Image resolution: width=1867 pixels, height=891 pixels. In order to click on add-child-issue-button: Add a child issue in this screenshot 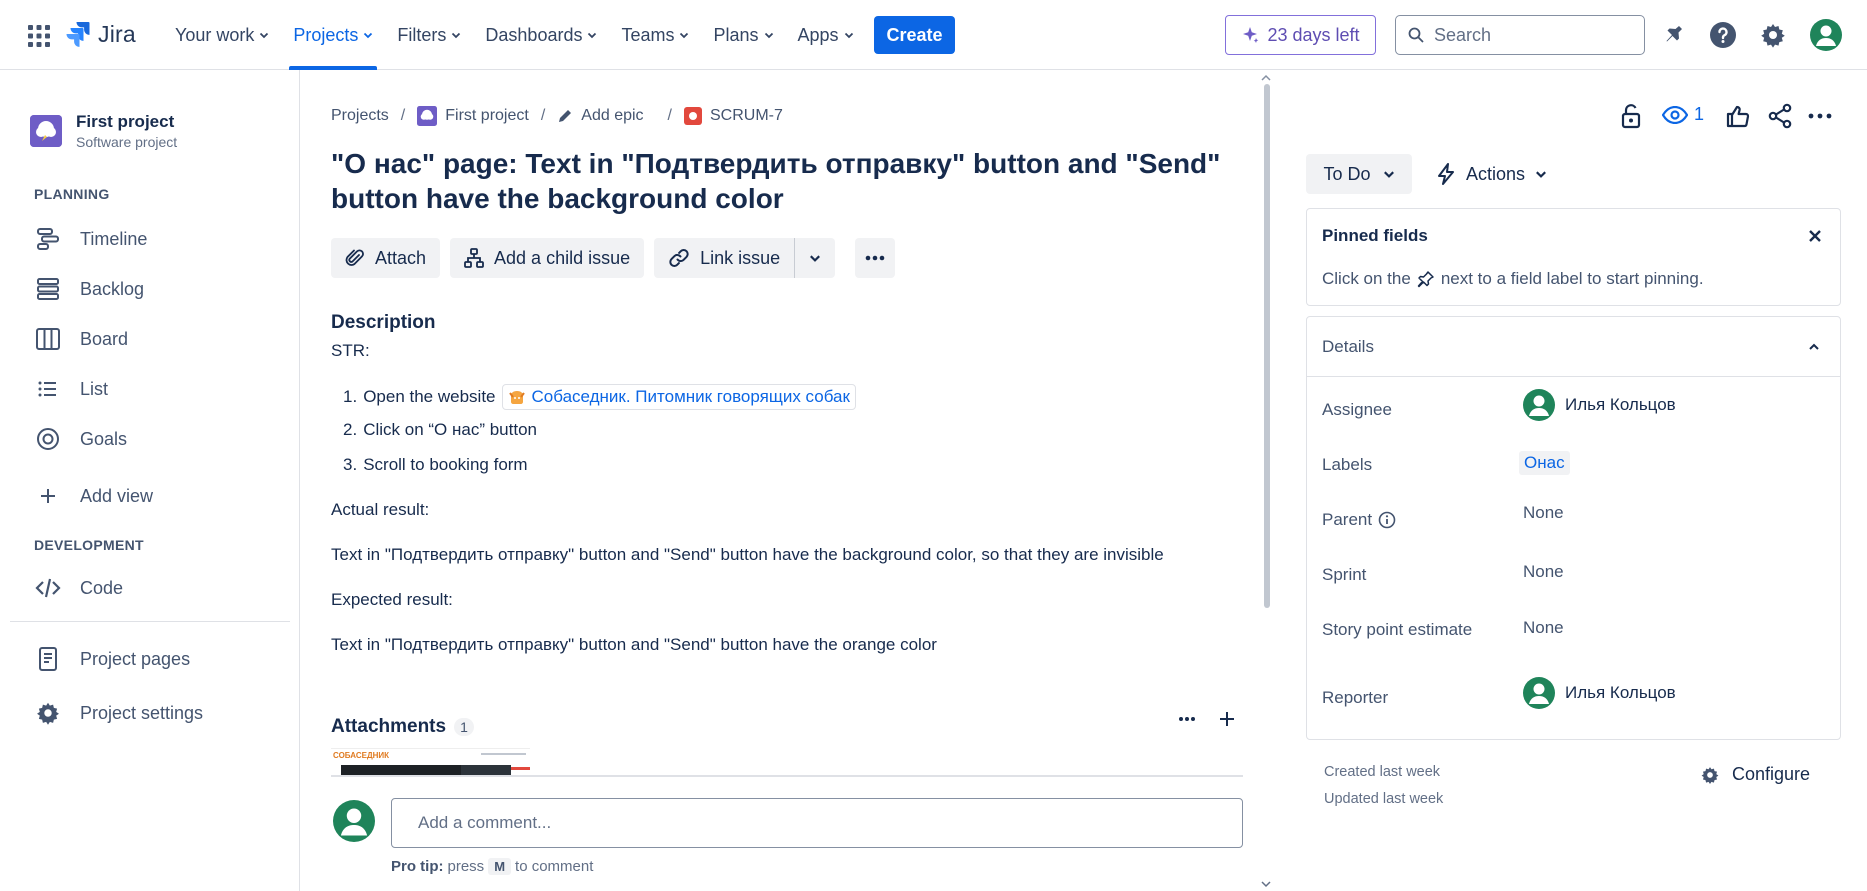, I will do `click(547, 258)`.